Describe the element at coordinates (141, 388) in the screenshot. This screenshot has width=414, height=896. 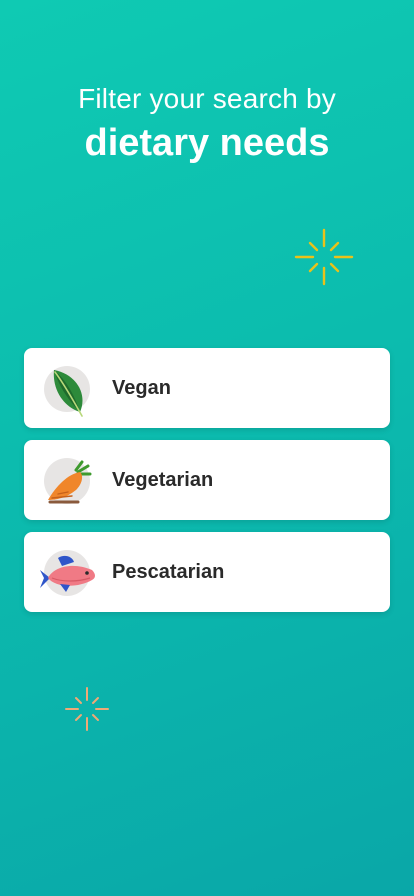
I see `option-label: Vegan` at that location.